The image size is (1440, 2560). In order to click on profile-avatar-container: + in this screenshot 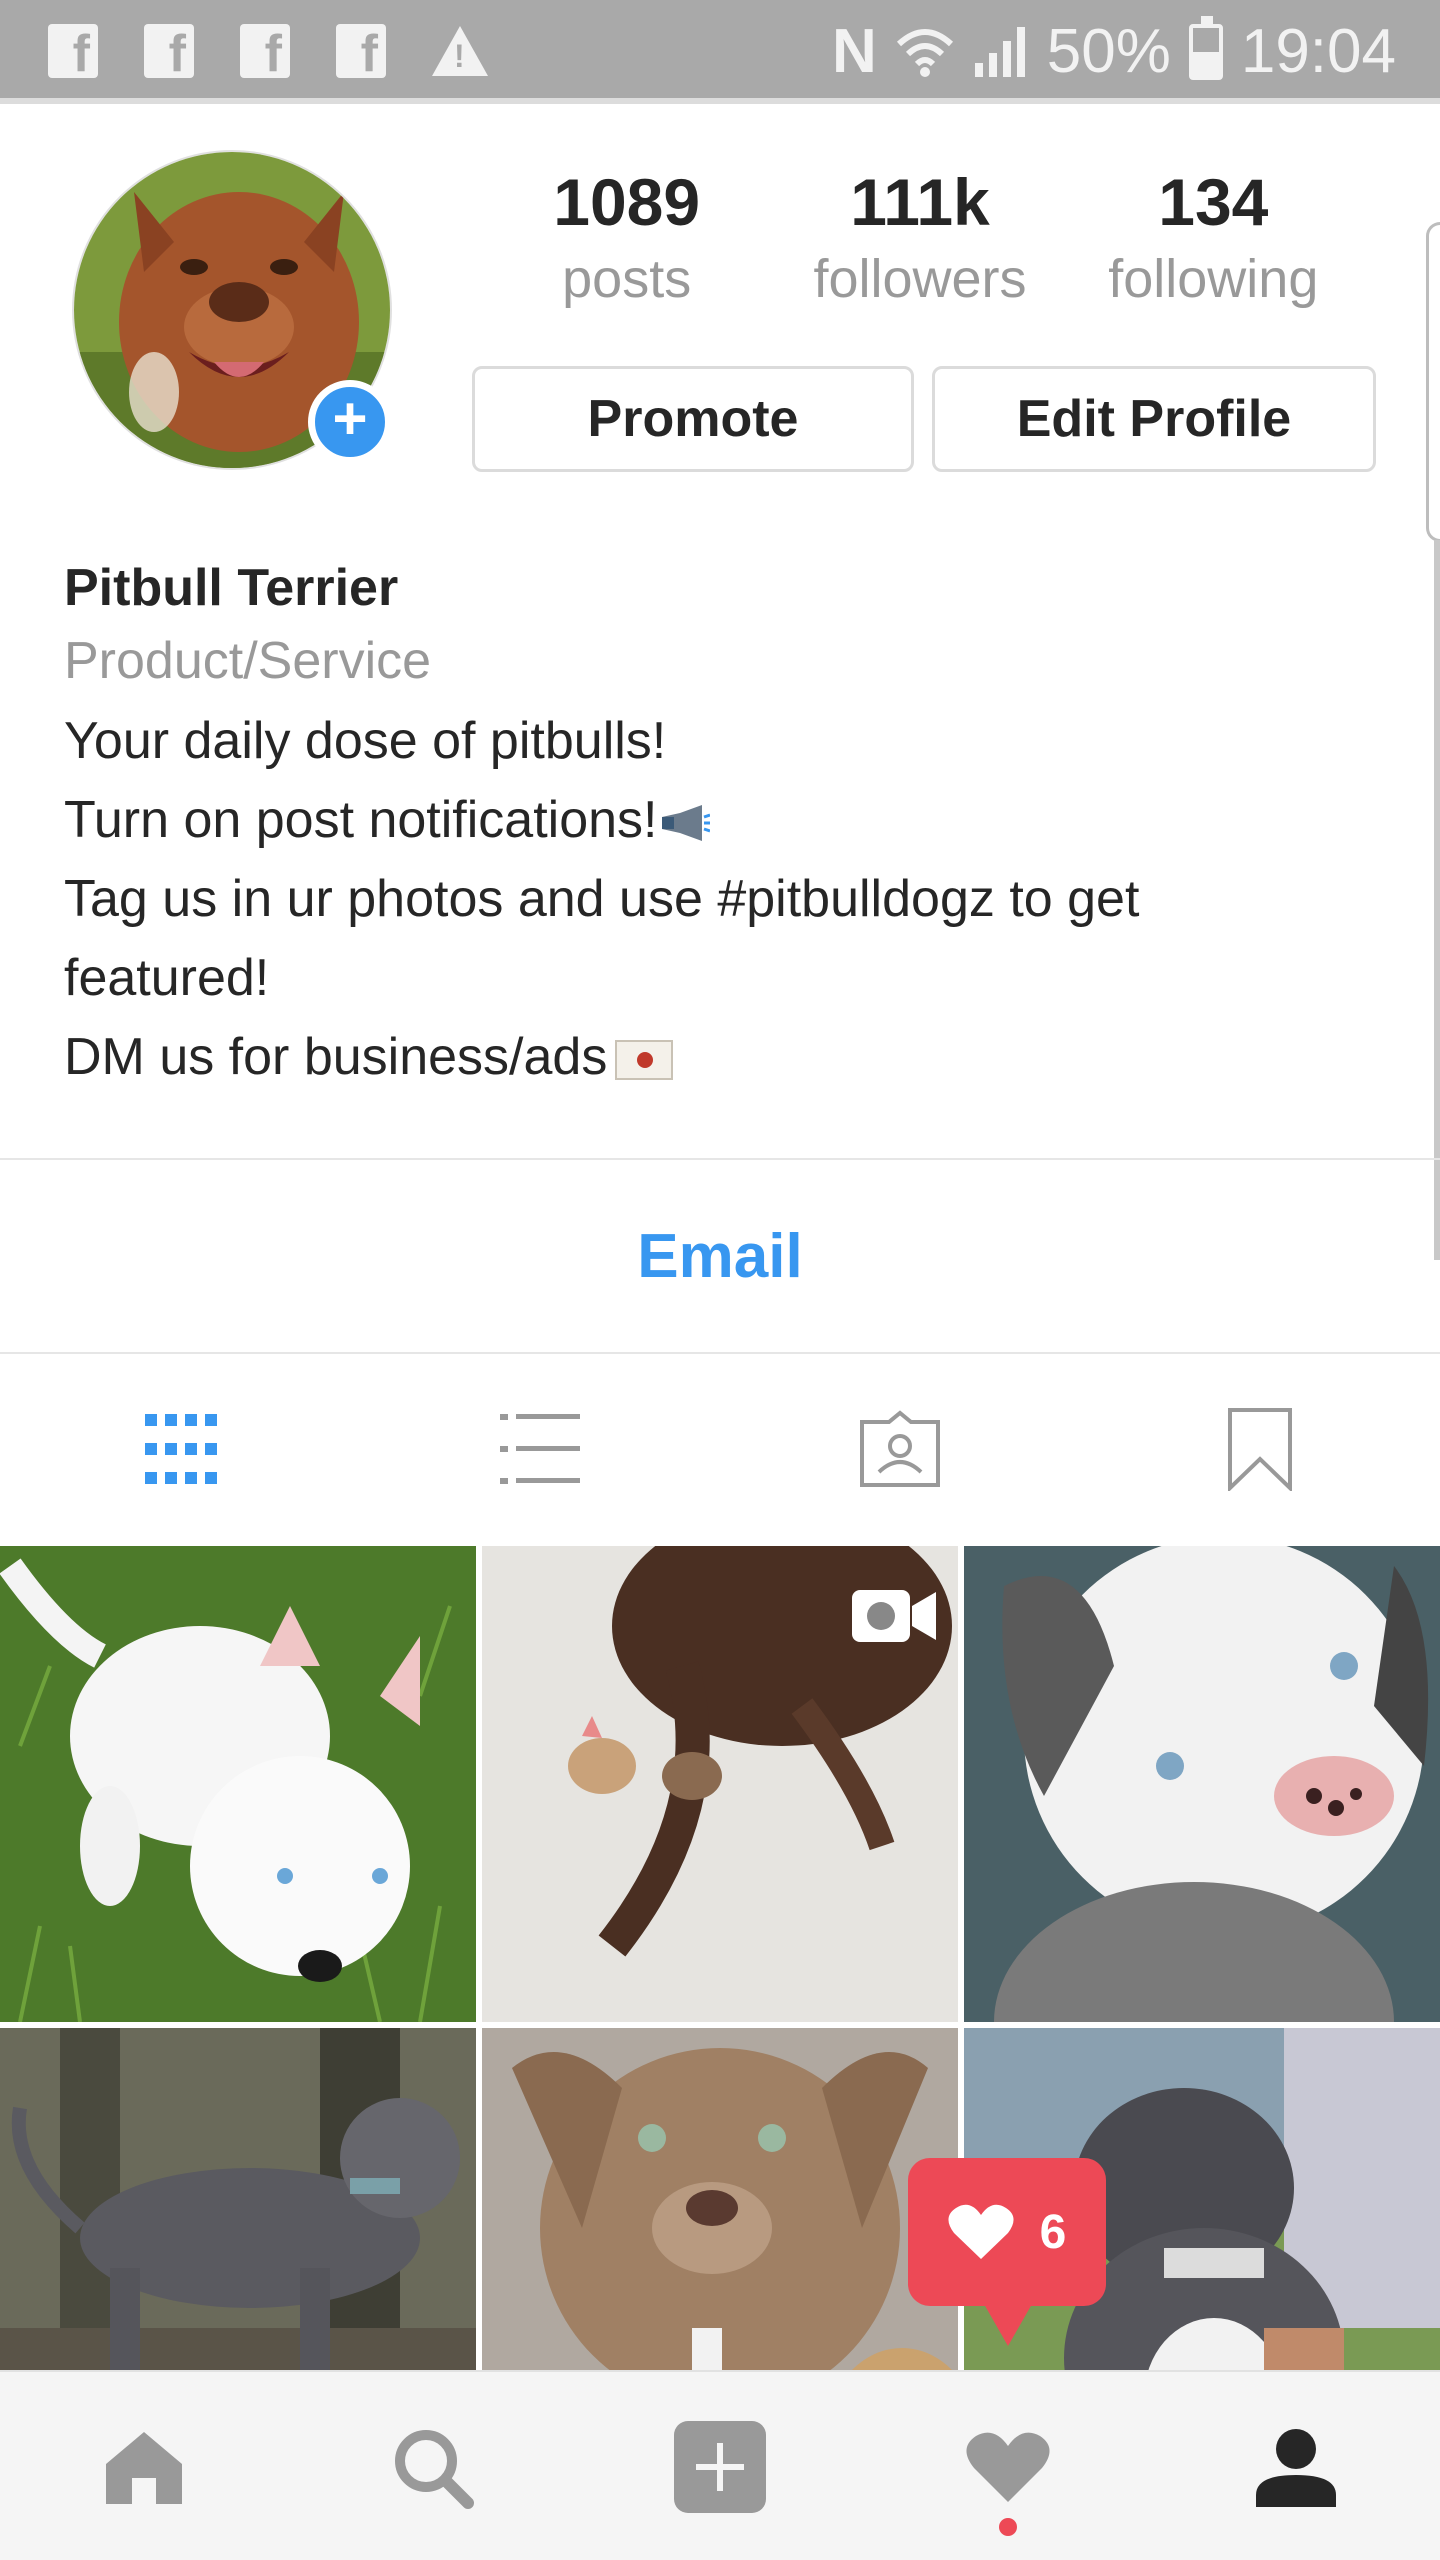, I will do `click(232, 310)`.